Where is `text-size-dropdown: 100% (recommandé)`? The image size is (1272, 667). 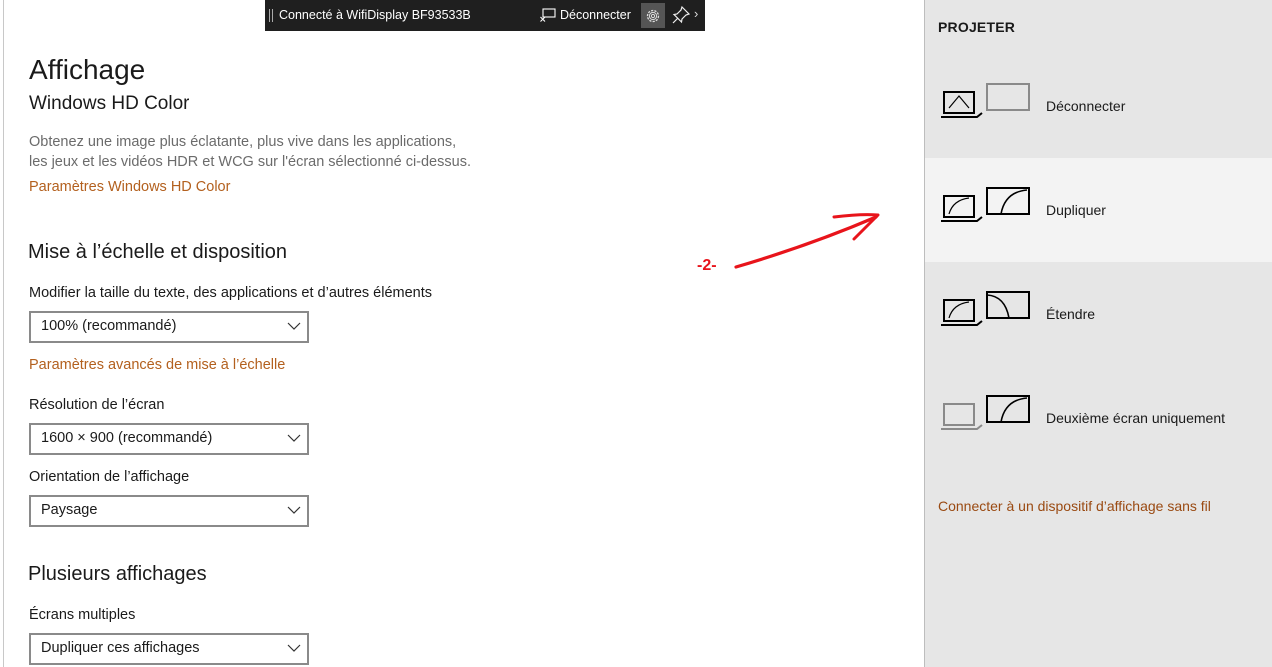 text-size-dropdown: 100% (recommandé) is located at coordinates (169, 327).